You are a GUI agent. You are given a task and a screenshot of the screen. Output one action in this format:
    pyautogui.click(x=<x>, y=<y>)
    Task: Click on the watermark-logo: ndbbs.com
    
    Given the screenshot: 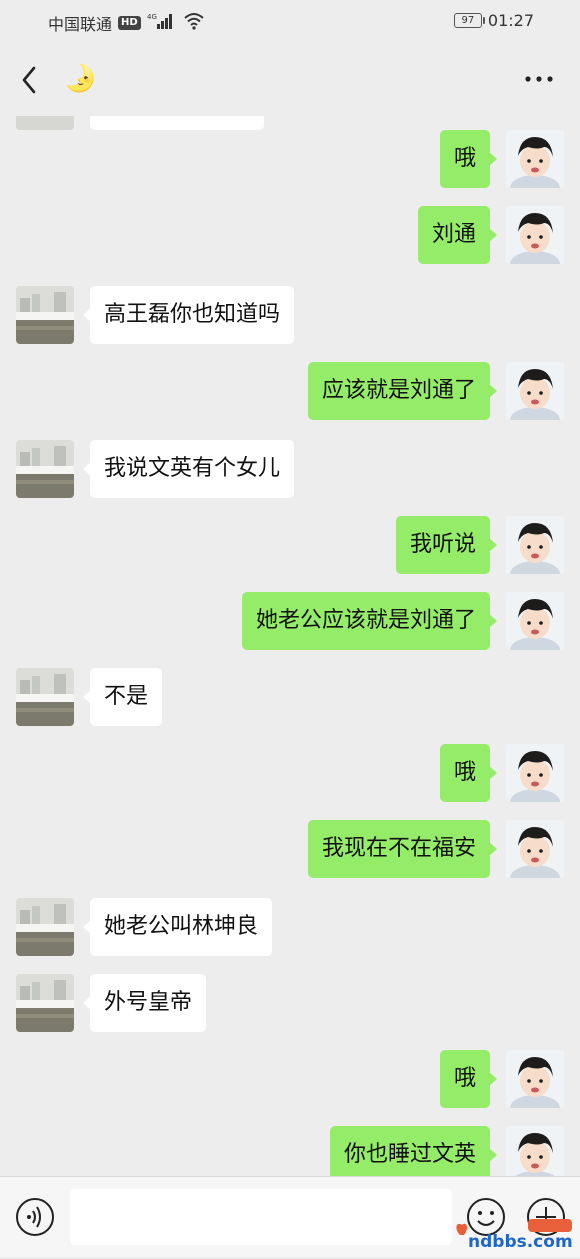 What is the action you would take?
    pyautogui.click(x=515, y=1236)
    